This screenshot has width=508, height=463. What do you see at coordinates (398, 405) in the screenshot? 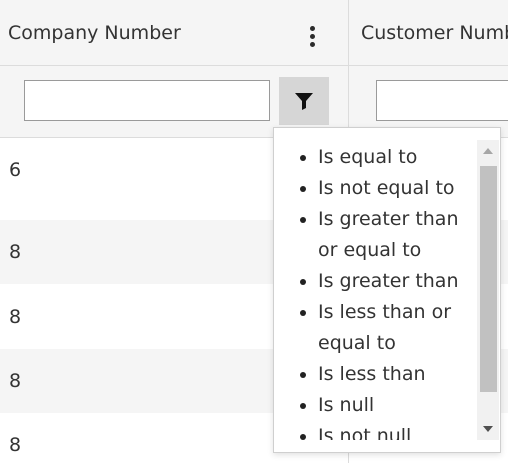
I see `filter-option-is-null: Is null` at bounding box center [398, 405].